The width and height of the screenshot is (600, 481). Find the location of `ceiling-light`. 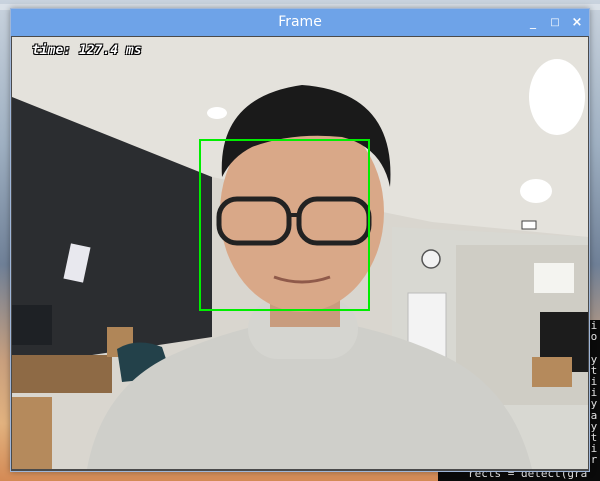

ceiling-light is located at coordinates (557, 97).